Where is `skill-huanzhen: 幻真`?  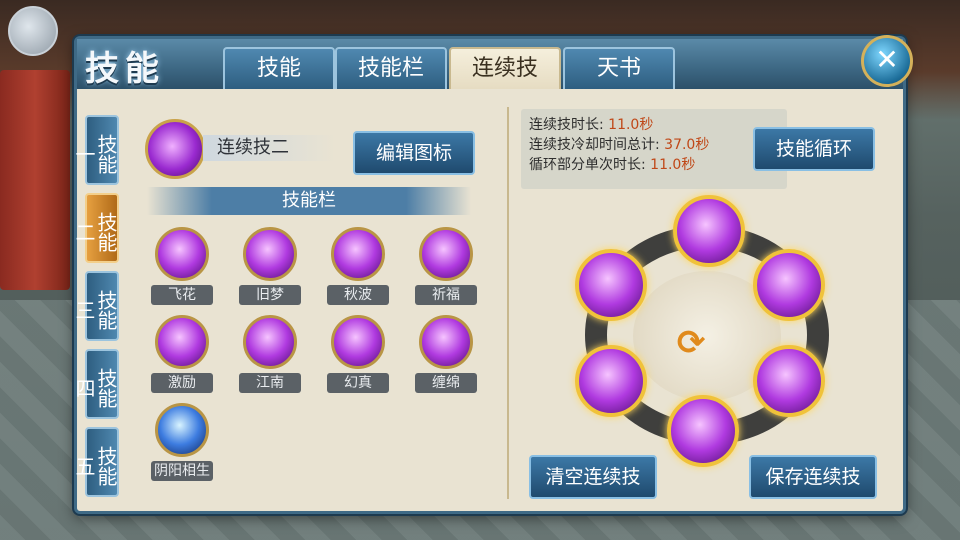
skill-huanzhen: 幻真 is located at coordinates (358, 354).